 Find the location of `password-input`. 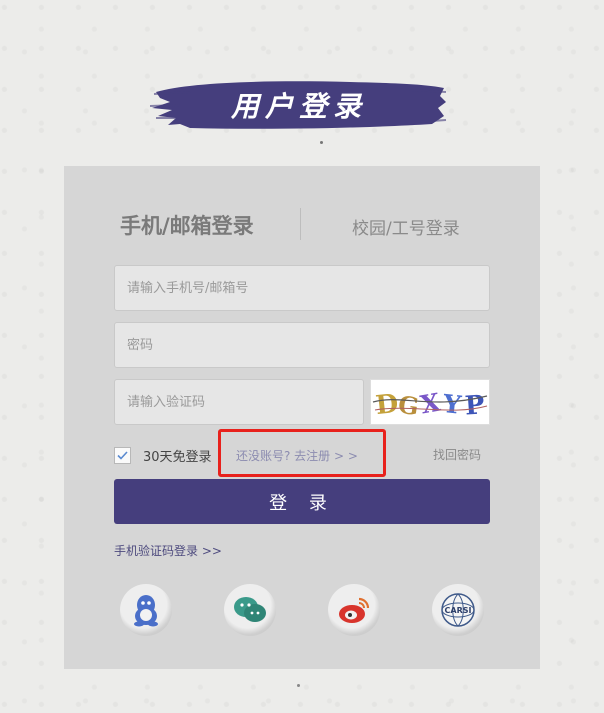

password-input is located at coordinates (302, 345).